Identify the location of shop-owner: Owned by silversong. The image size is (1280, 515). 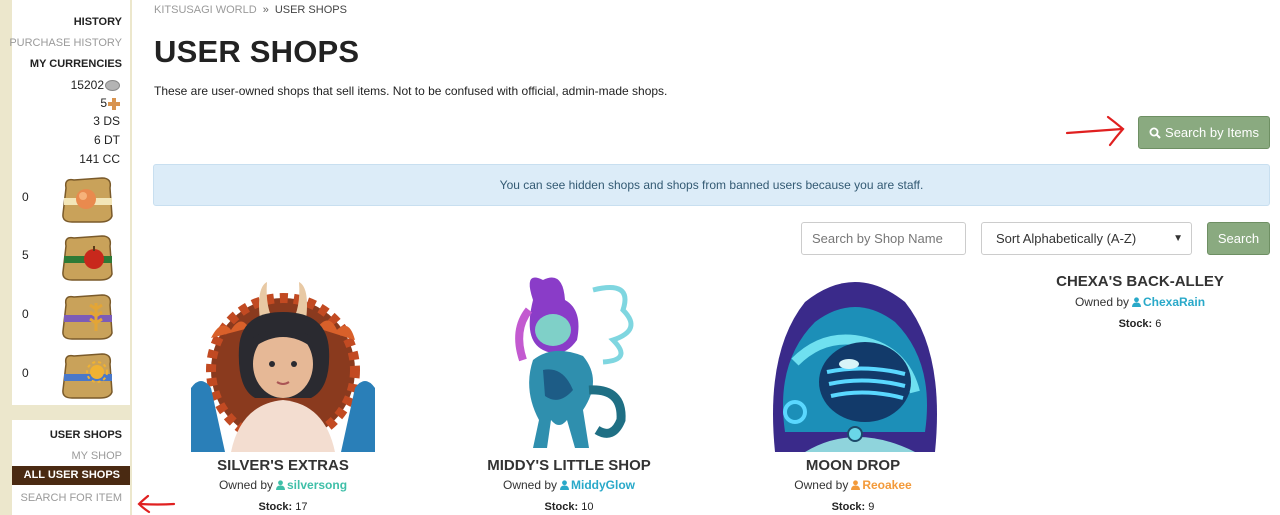
(283, 485).